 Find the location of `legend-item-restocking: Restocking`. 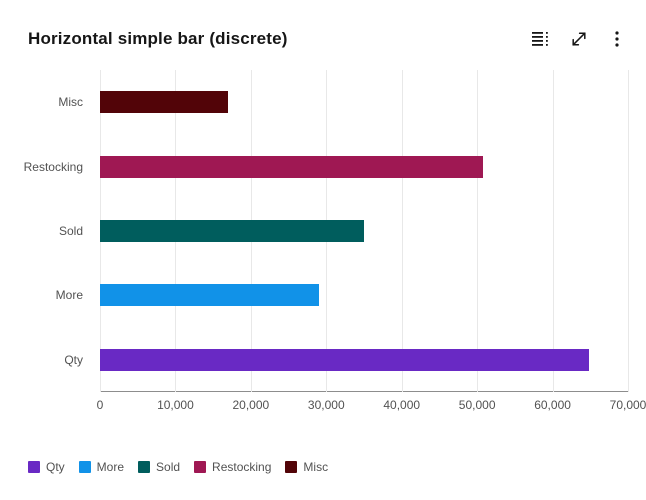

legend-item-restocking: Restocking is located at coordinates (232, 467).